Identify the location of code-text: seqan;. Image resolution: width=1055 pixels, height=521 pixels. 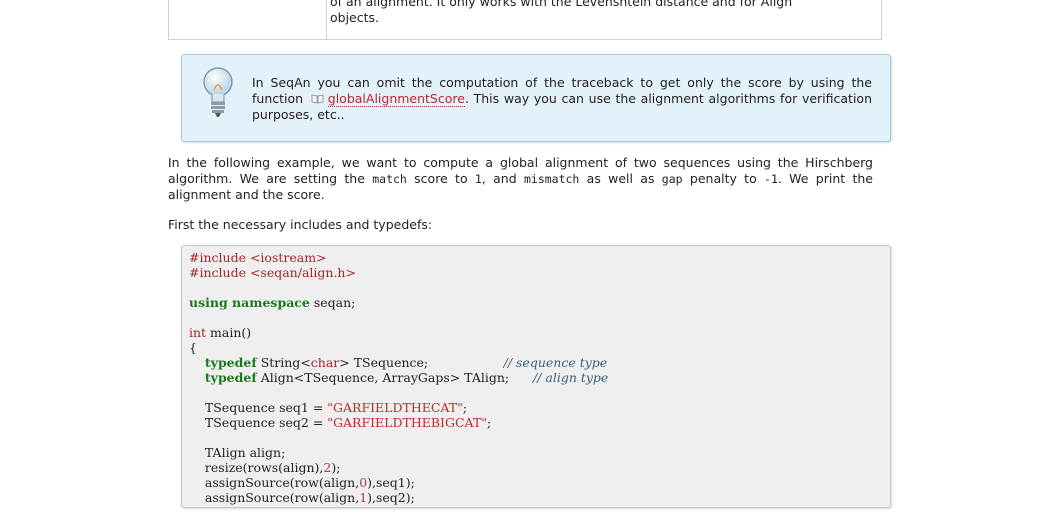
(332, 302).